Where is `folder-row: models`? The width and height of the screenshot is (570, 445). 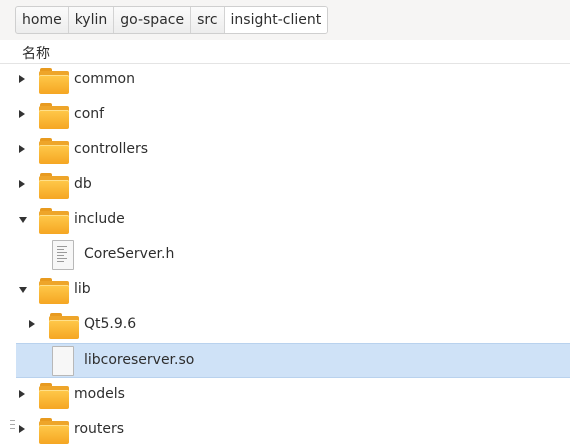
folder-row: models is located at coordinates (293, 395).